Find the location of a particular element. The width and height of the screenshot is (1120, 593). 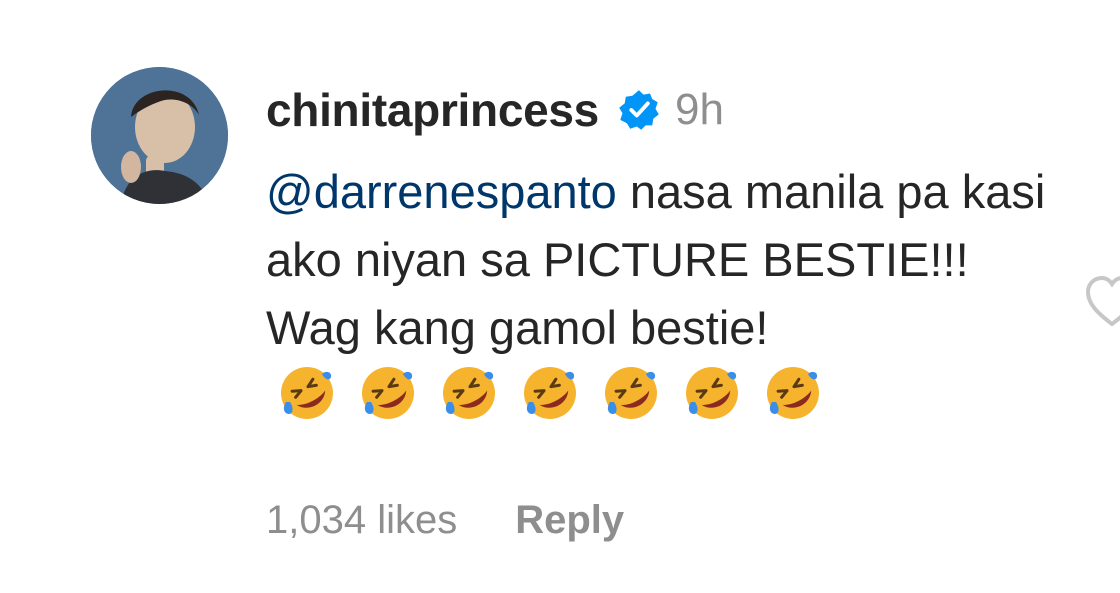

emoji-row is located at coordinates (550, 393).